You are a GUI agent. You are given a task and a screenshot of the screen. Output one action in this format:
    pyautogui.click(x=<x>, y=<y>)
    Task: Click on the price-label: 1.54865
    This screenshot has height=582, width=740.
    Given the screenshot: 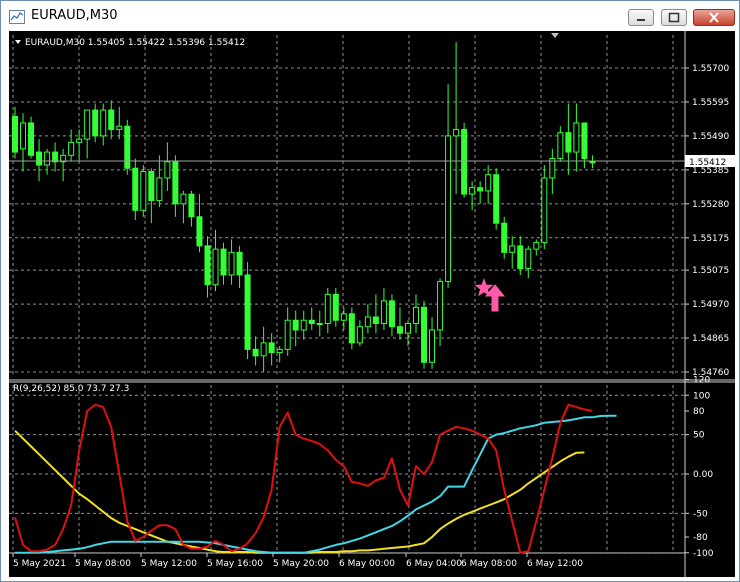 What is the action you would take?
    pyautogui.click(x=710, y=339)
    